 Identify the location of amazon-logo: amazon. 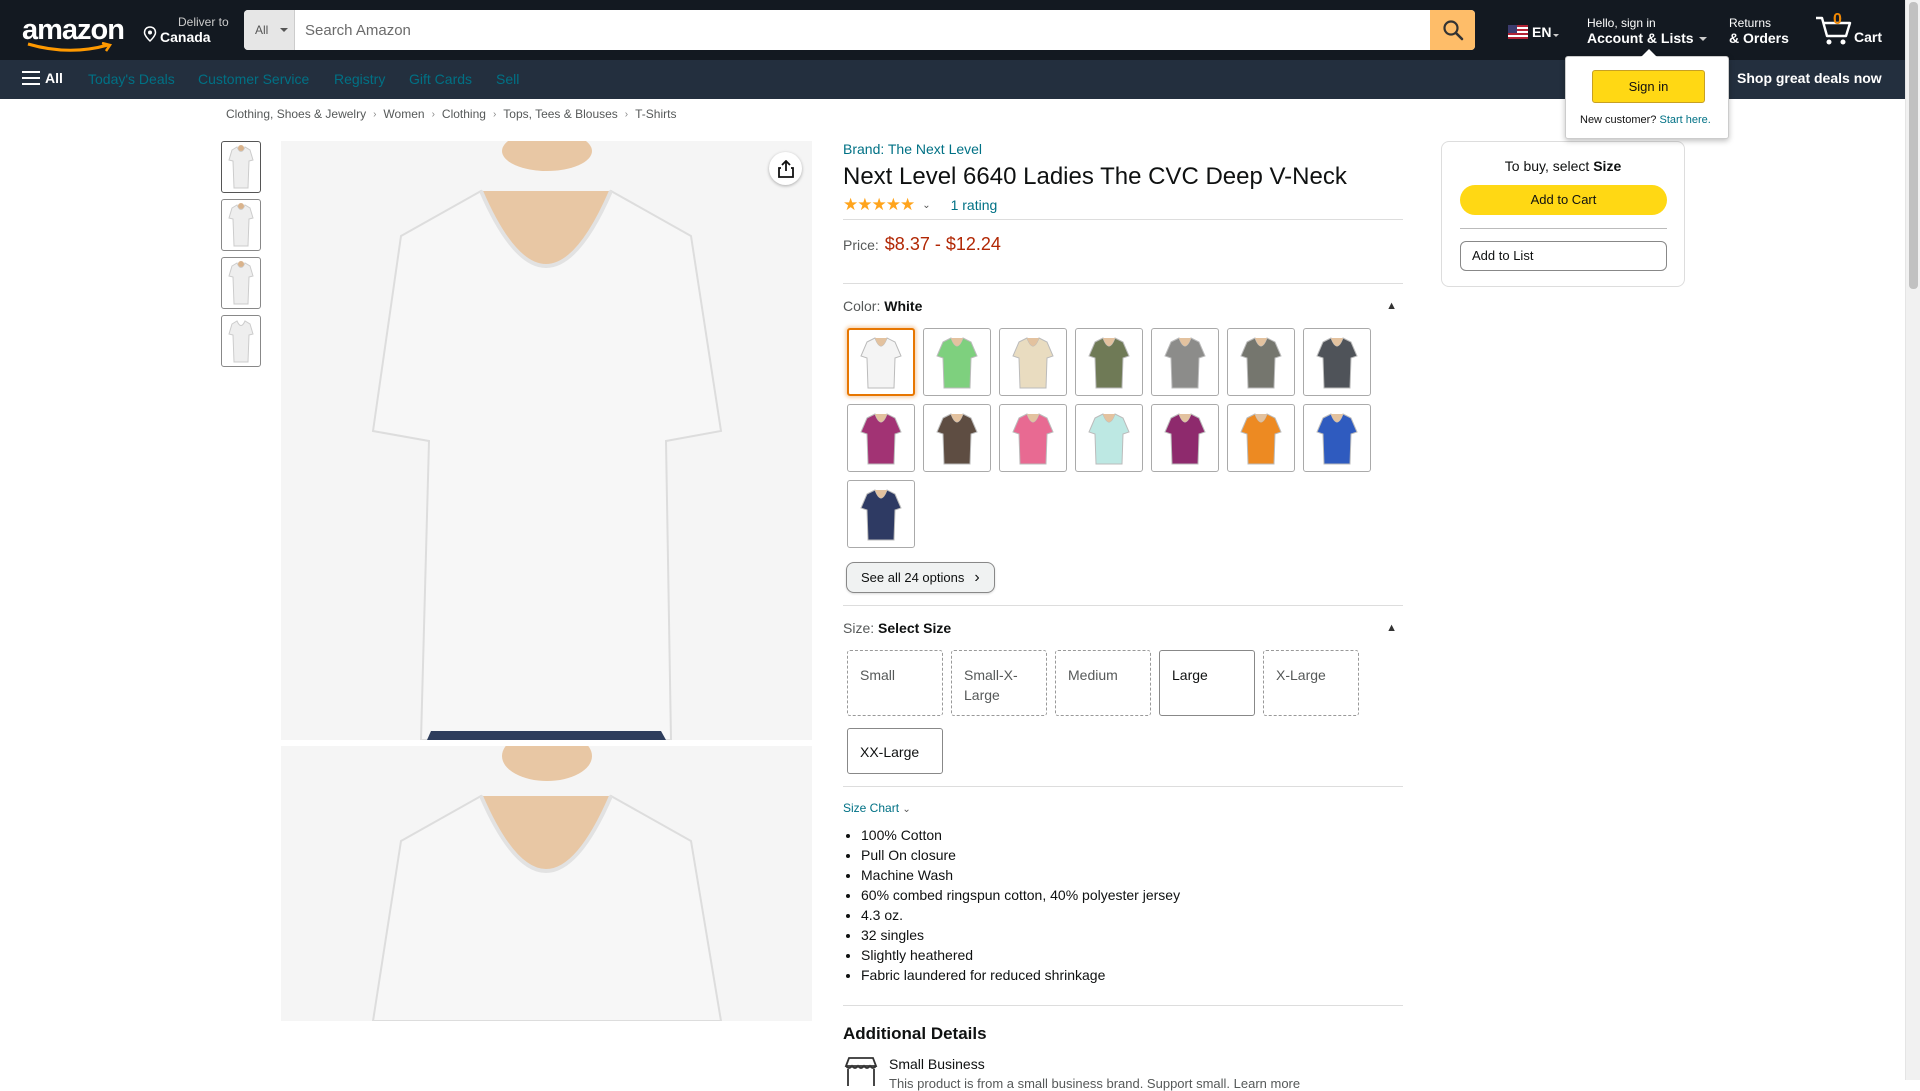
(72, 32).